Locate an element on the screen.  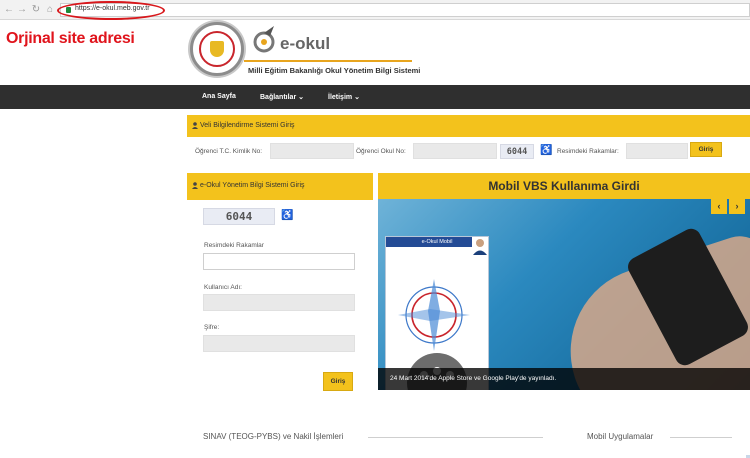
emblem-ring is located at coordinates (217, 49).